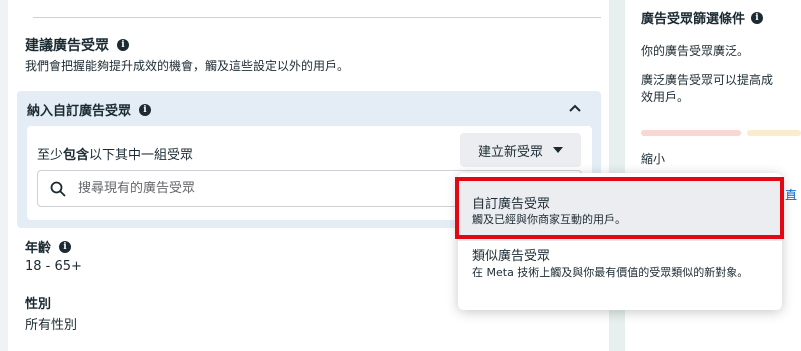 The image size is (801, 351). What do you see at coordinates (575, 108) in the screenshot?
I see `chevron-up-icon` at bounding box center [575, 108].